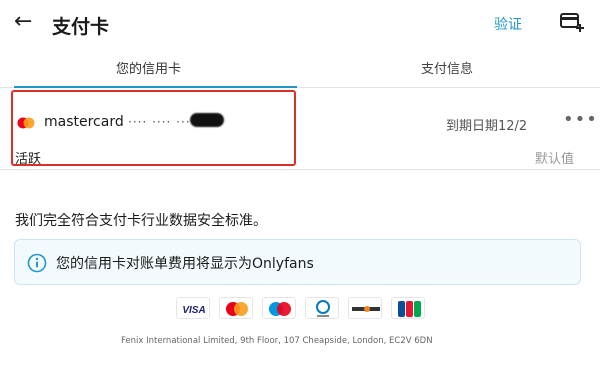 The height and width of the screenshot is (373, 600). What do you see at coordinates (23, 22) in the screenshot?
I see `back-arrow-icon: ←` at bounding box center [23, 22].